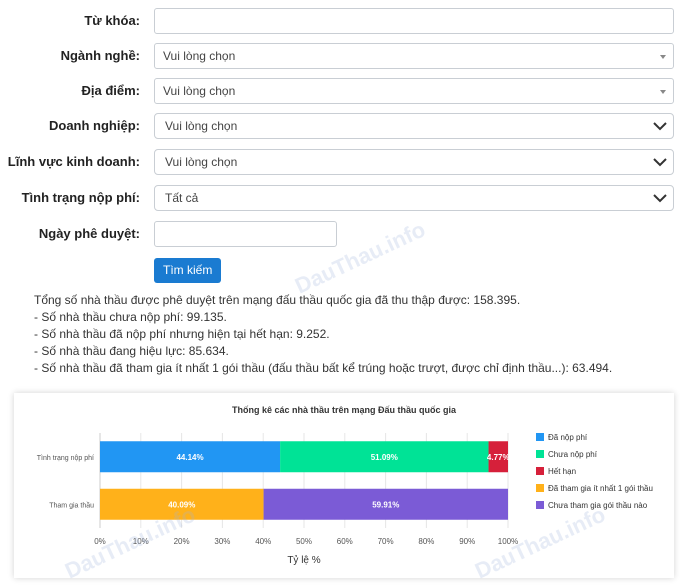  Describe the element at coordinates (89, 233) in the screenshot. I see `approval-date-label: Ngày phê duyệt:` at that location.